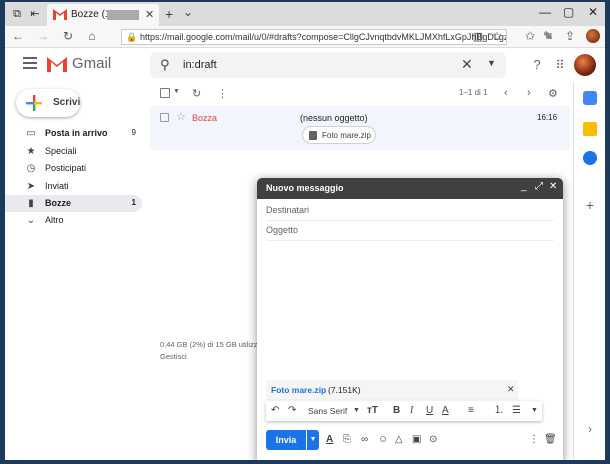 The image size is (610, 464). What do you see at coordinates (570, 36) in the screenshot?
I see `share-icon: ⇪` at bounding box center [570, 36].